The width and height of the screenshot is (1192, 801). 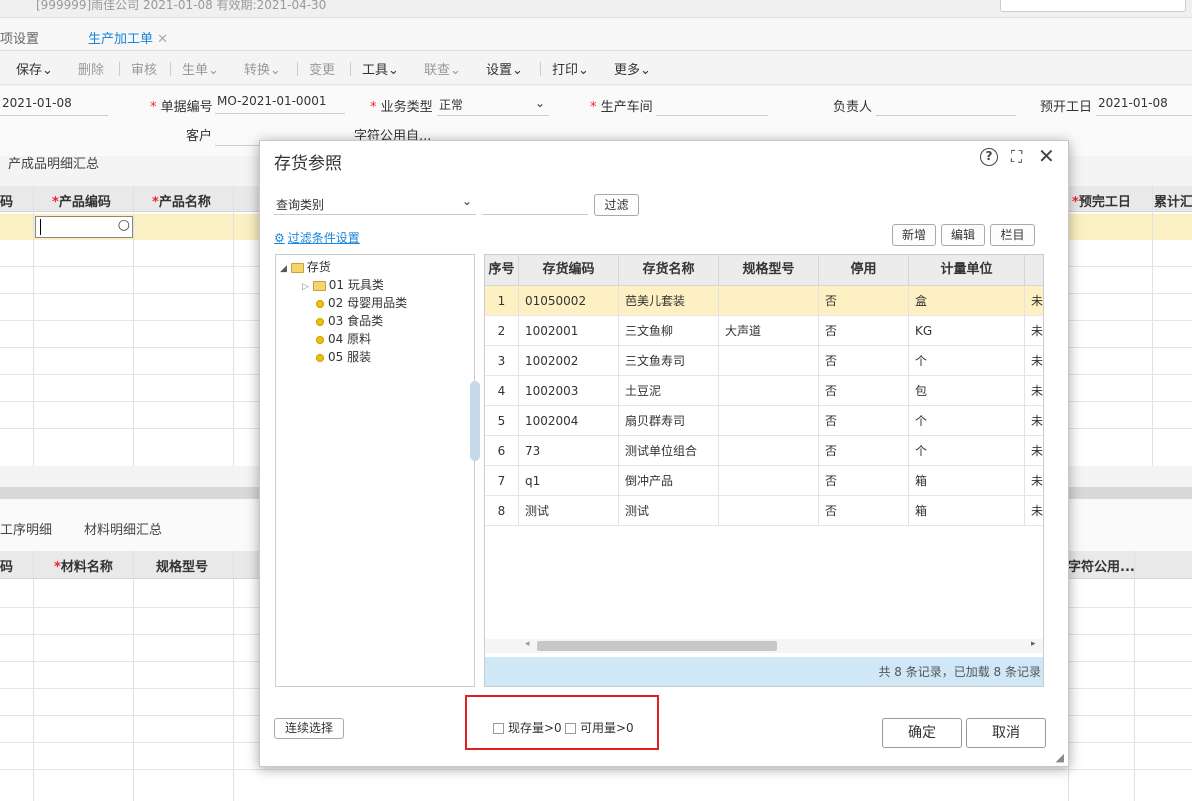 I want to click on settings-button: 设置⌄, so click(x=504, y=68).